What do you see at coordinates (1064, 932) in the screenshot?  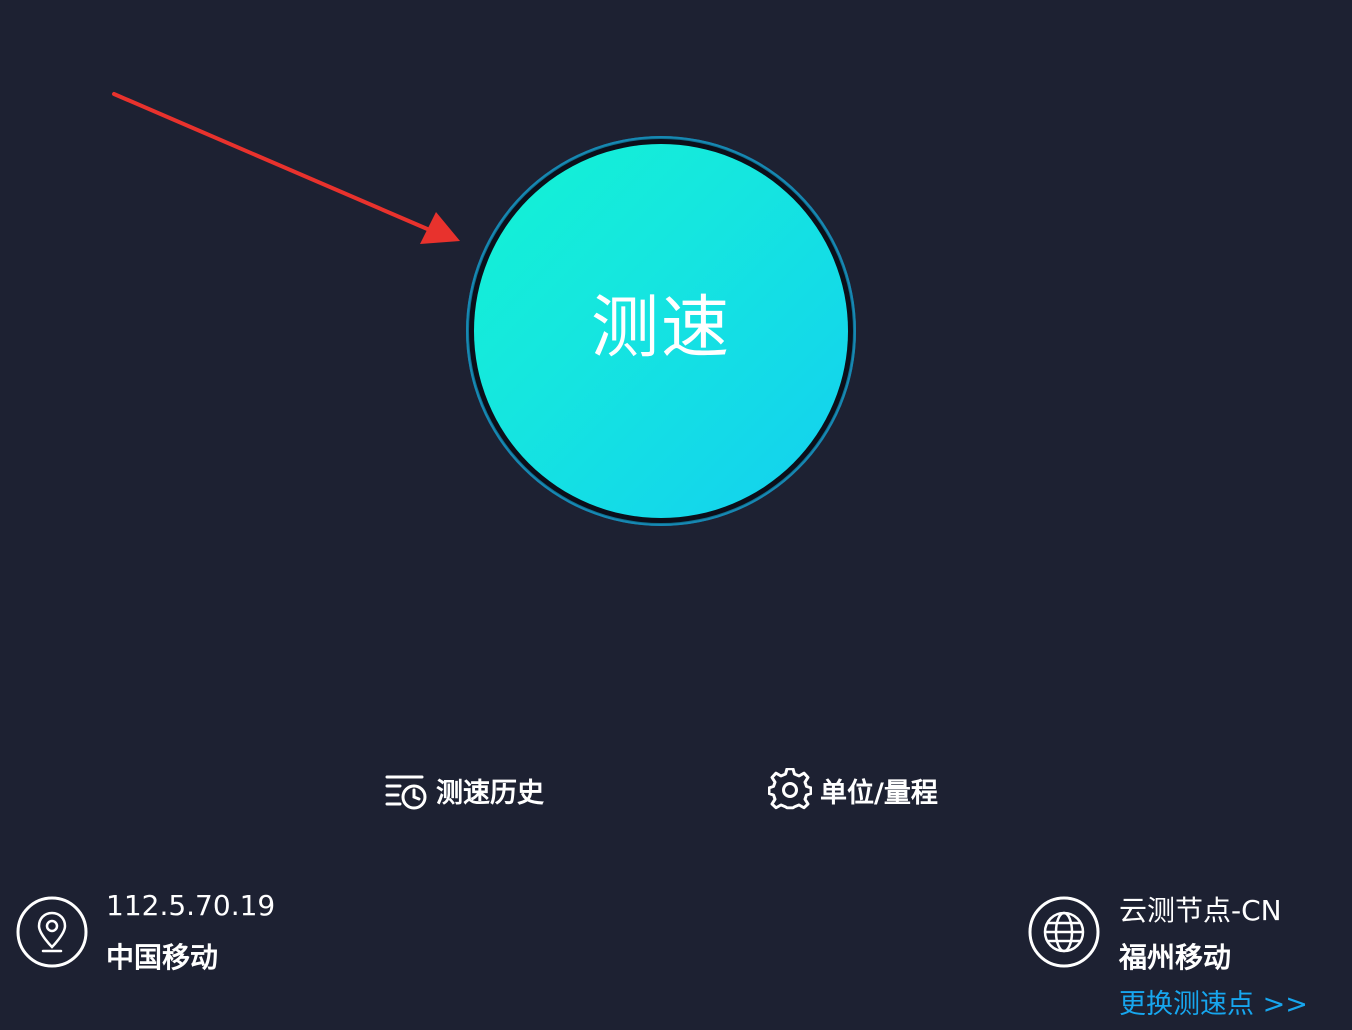 I see `globe-icon` at bounding box center [1064, 932].